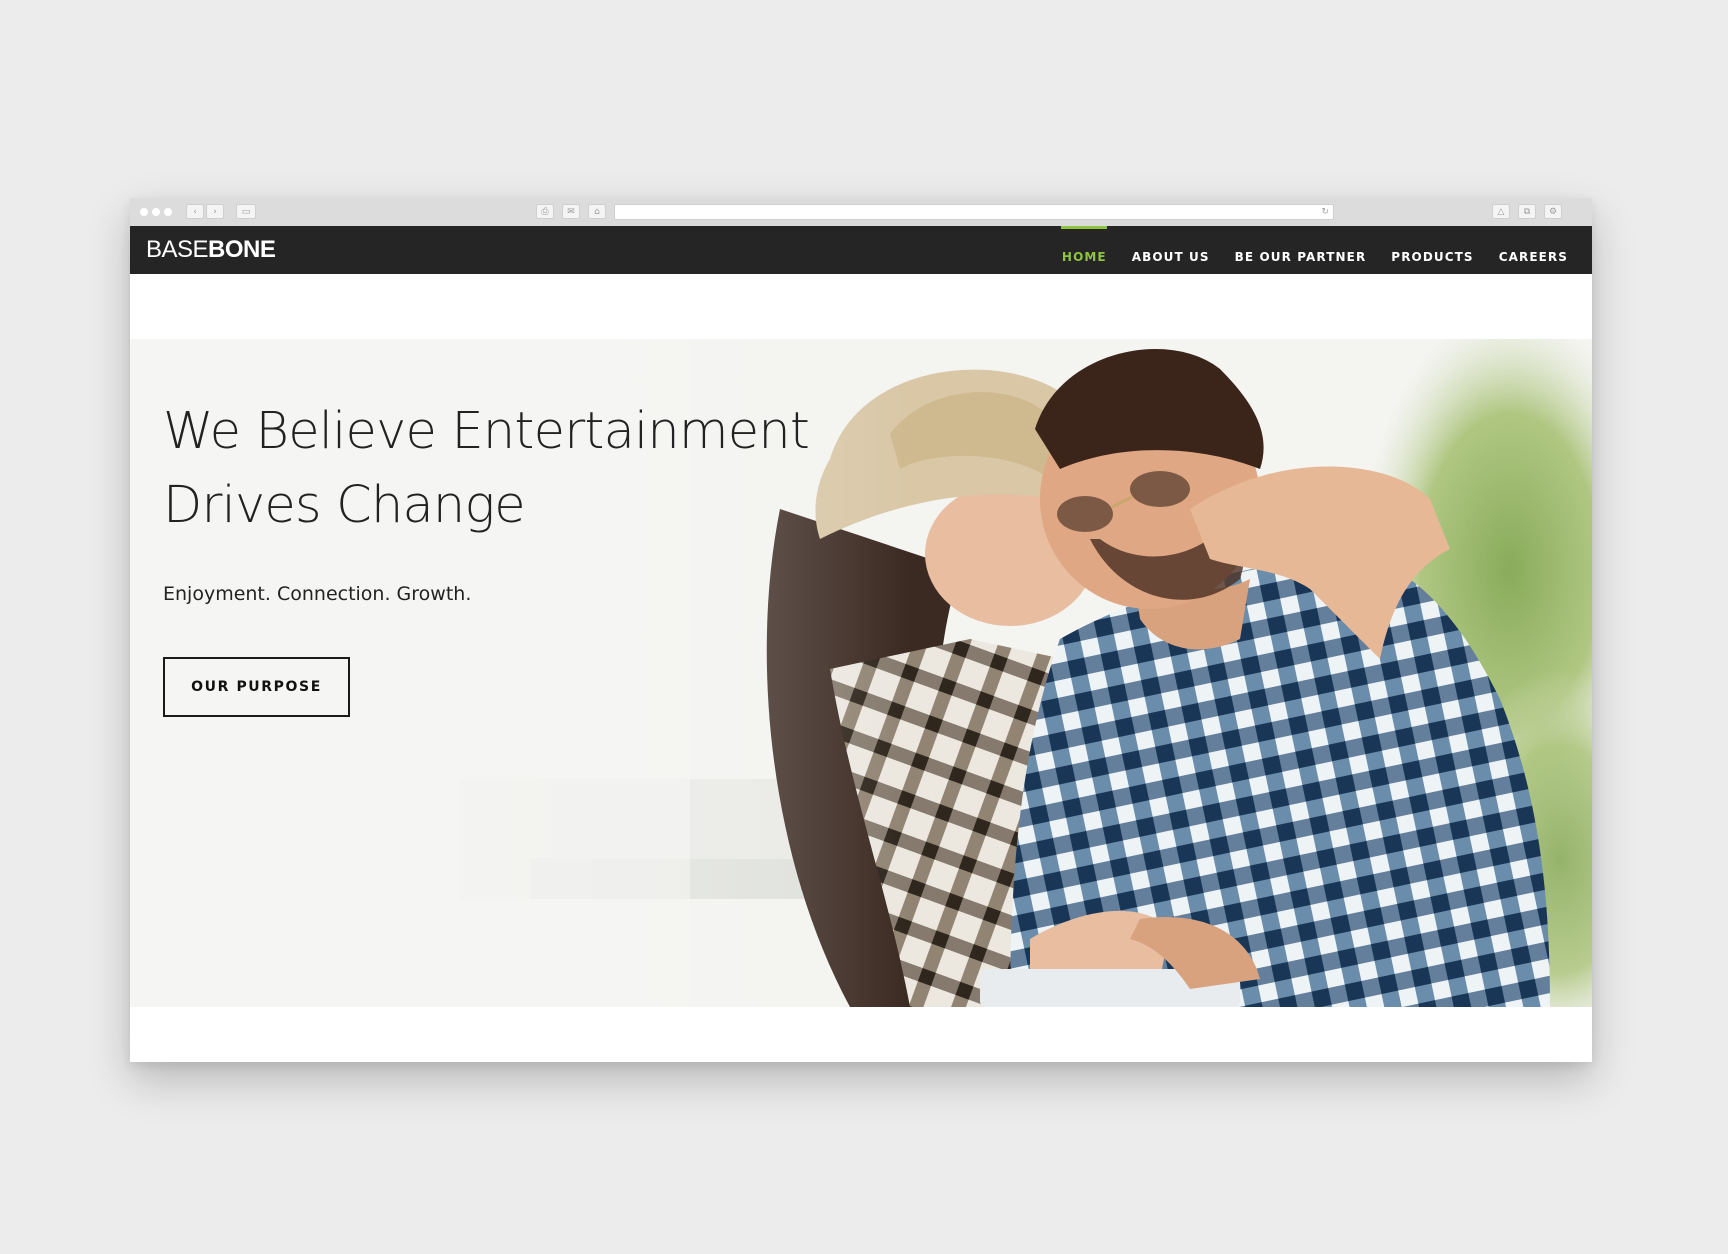  What do you see at coordinates (144, 212) in the screenshot?
I see `close-dot` at bounding box center [144, 212].